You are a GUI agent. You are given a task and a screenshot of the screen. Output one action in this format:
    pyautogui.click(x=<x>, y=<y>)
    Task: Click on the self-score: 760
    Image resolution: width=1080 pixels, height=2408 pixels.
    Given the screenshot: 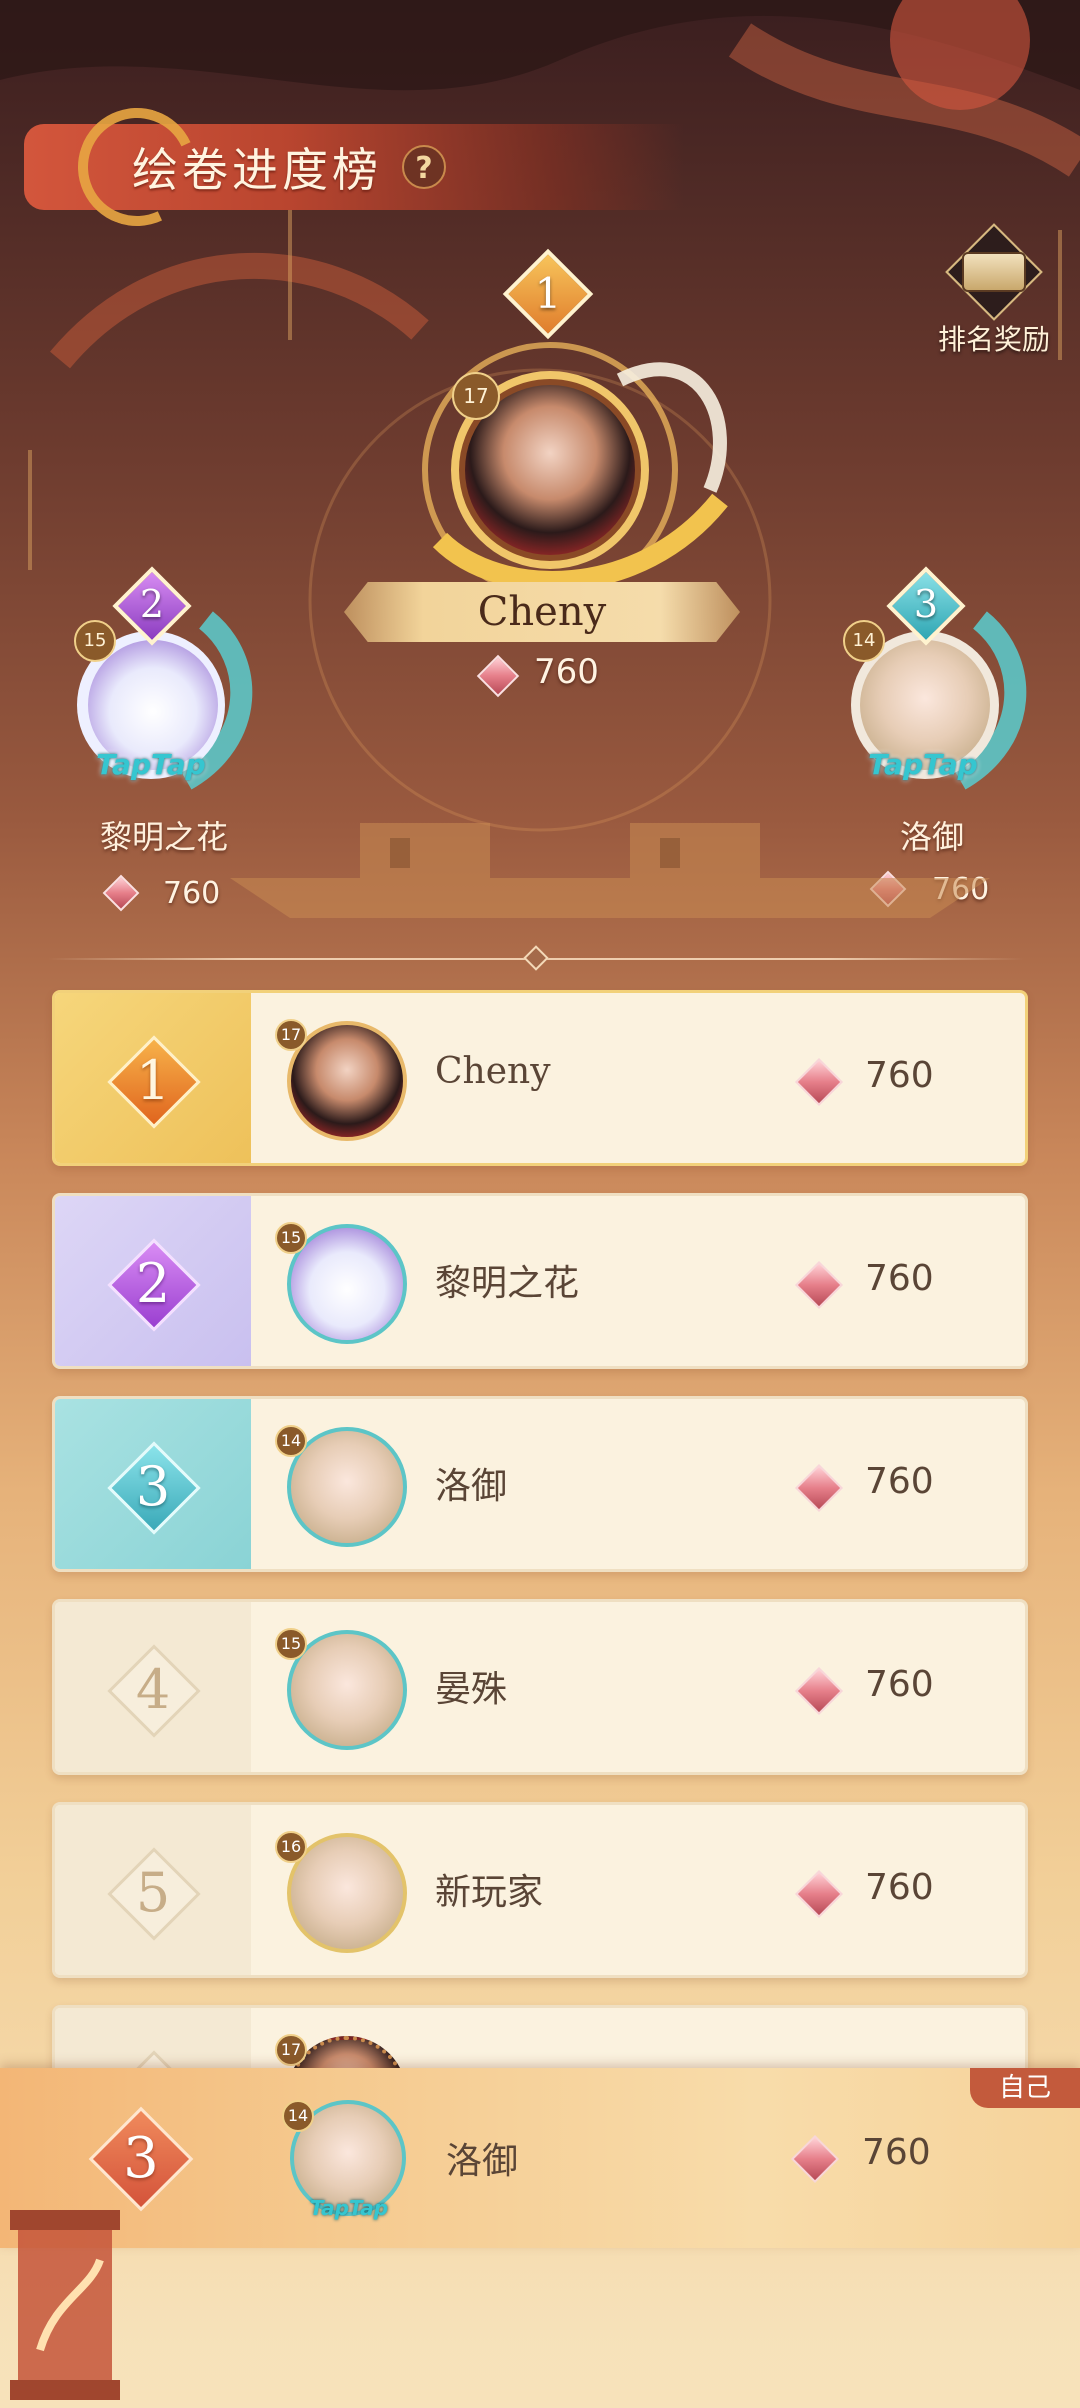 What is the action you would take?
    pyautogui.click(x=896, y=2152)
    